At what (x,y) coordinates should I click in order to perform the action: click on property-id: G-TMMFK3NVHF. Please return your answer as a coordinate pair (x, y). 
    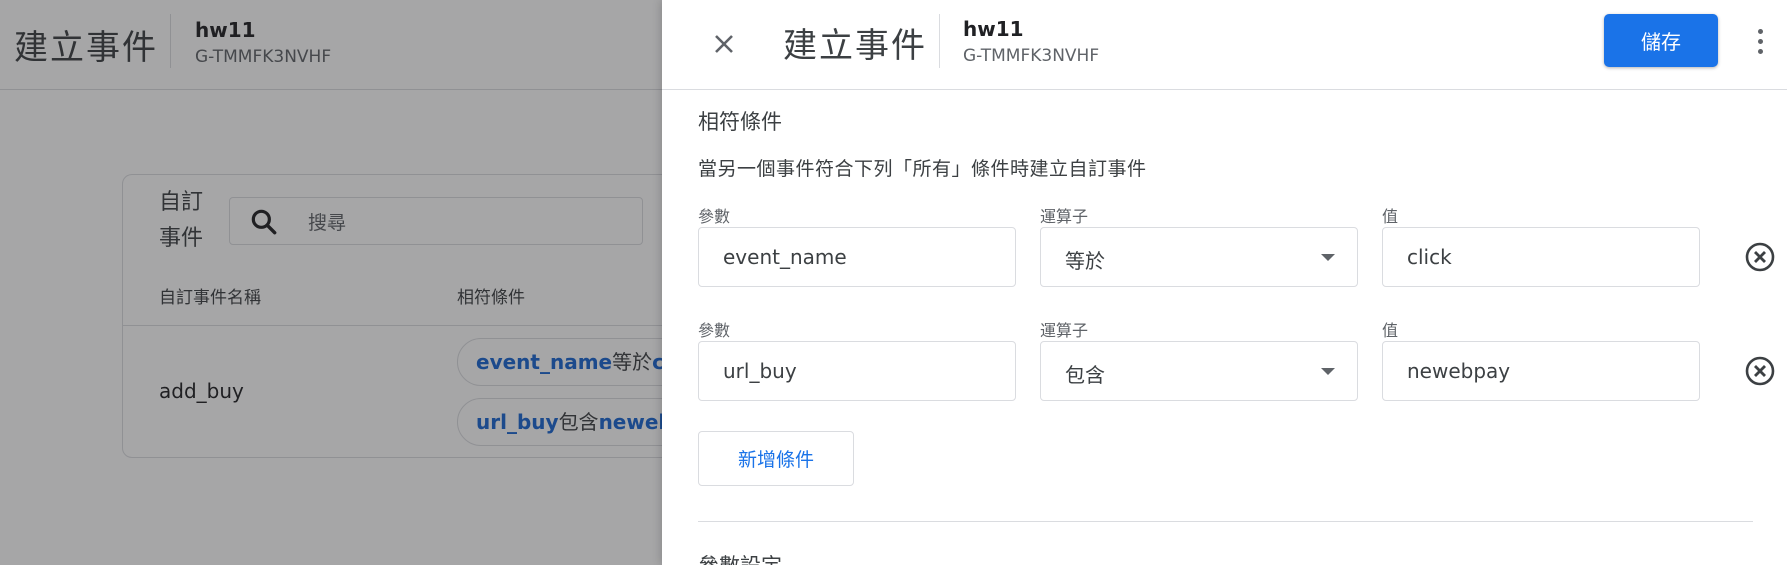
    Looking at the image, I should click on (1031, 56).